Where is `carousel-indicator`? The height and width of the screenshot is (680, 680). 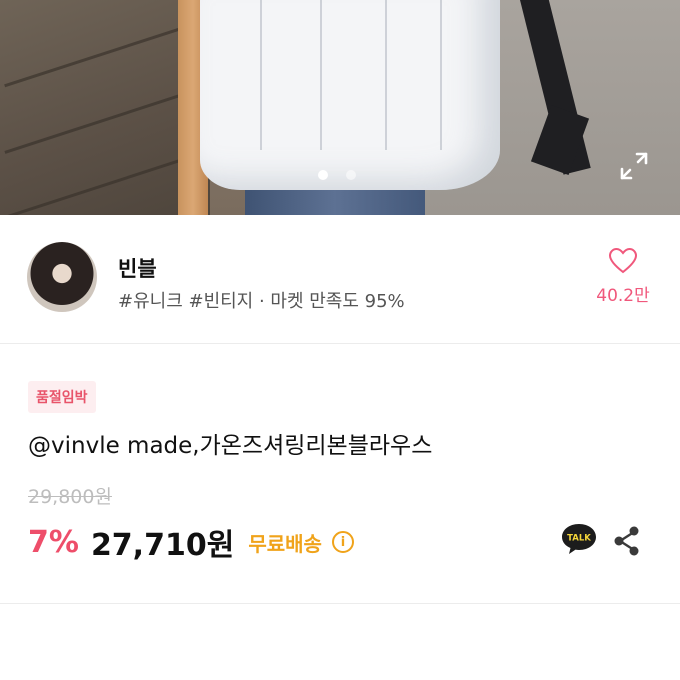
carousel-indicator is located at coordinates (337, 175).